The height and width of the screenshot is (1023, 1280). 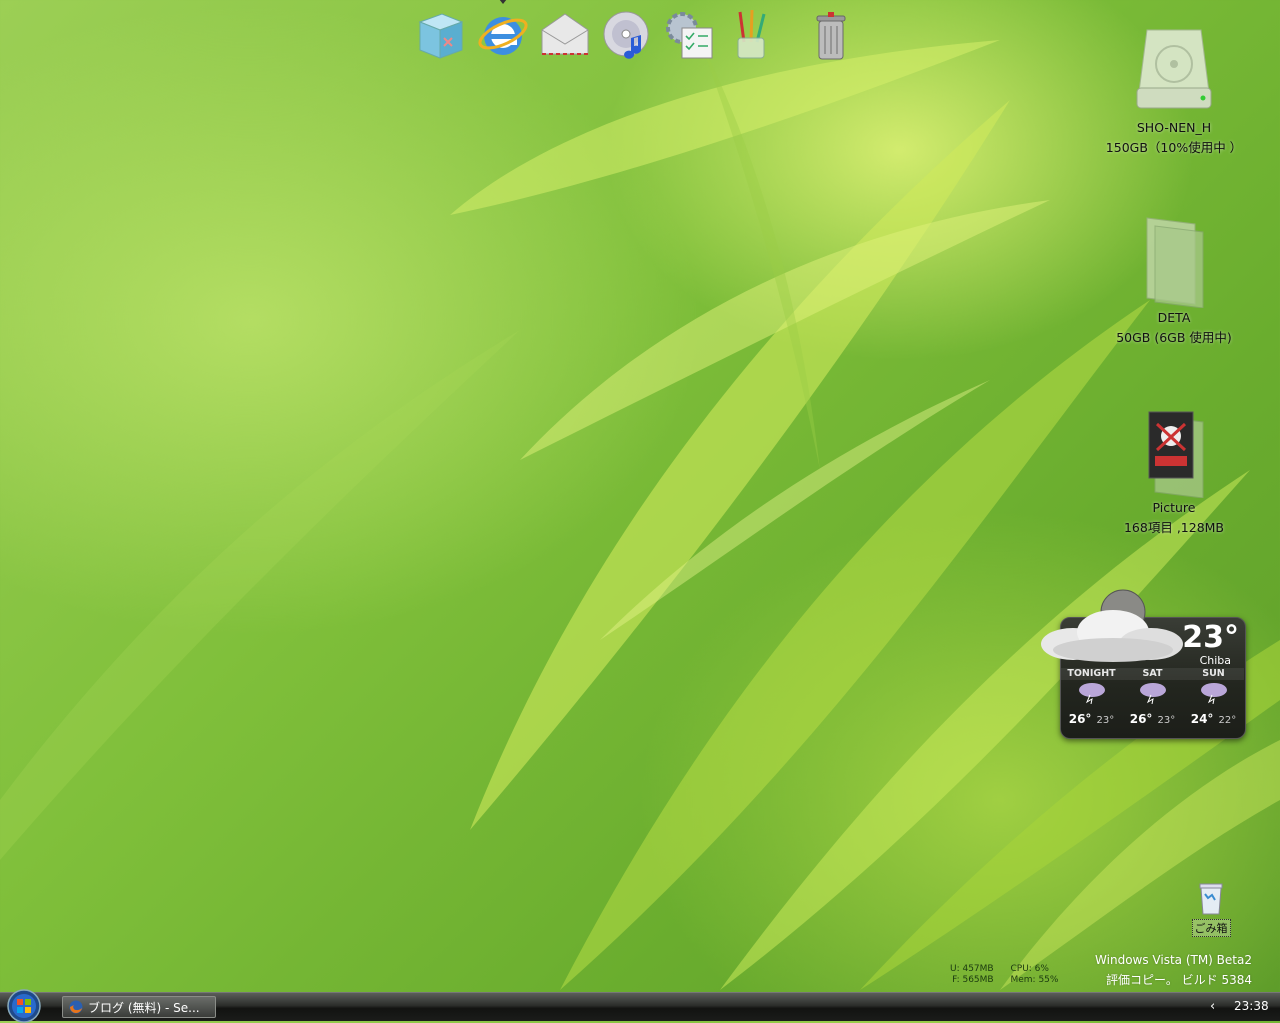 What do you see at coordinates (1173, 960) in the screenshot?
I see `watermark-line1: Windows Vista (TM) Beta2` at bounding box center [1173, 960].